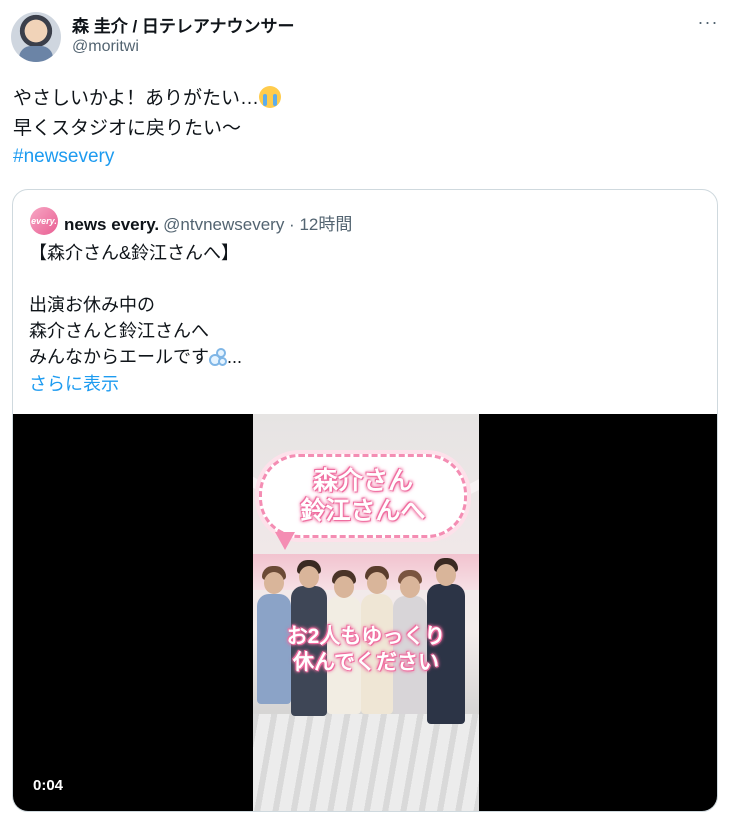 Image resolution: width=735 pixels, height=817 pixels. I want to click on loudly-crying-face-emoji-icon, so click(270, 97).